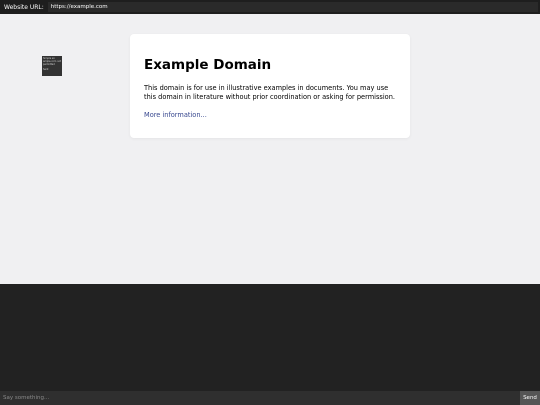 This screenshot has height=405, width=540. I want to click on page-title: Example Domain, so click(208, 65).